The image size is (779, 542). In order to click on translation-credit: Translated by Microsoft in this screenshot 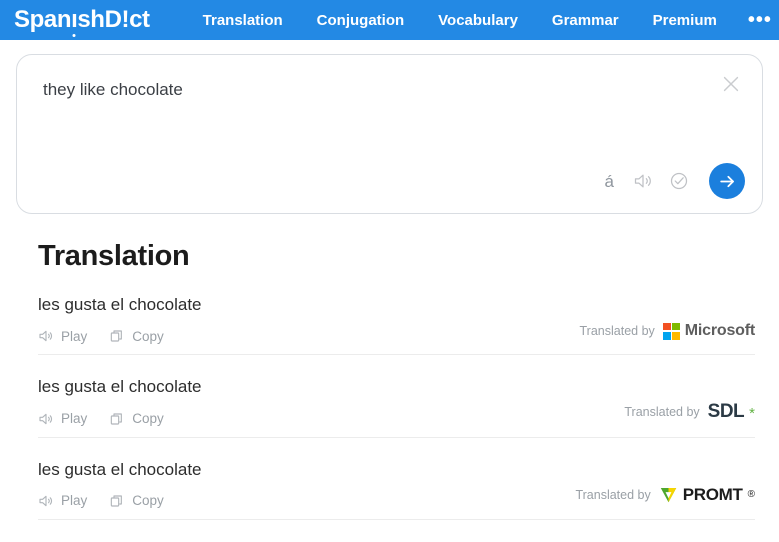, I will do `click(667, 331)`.